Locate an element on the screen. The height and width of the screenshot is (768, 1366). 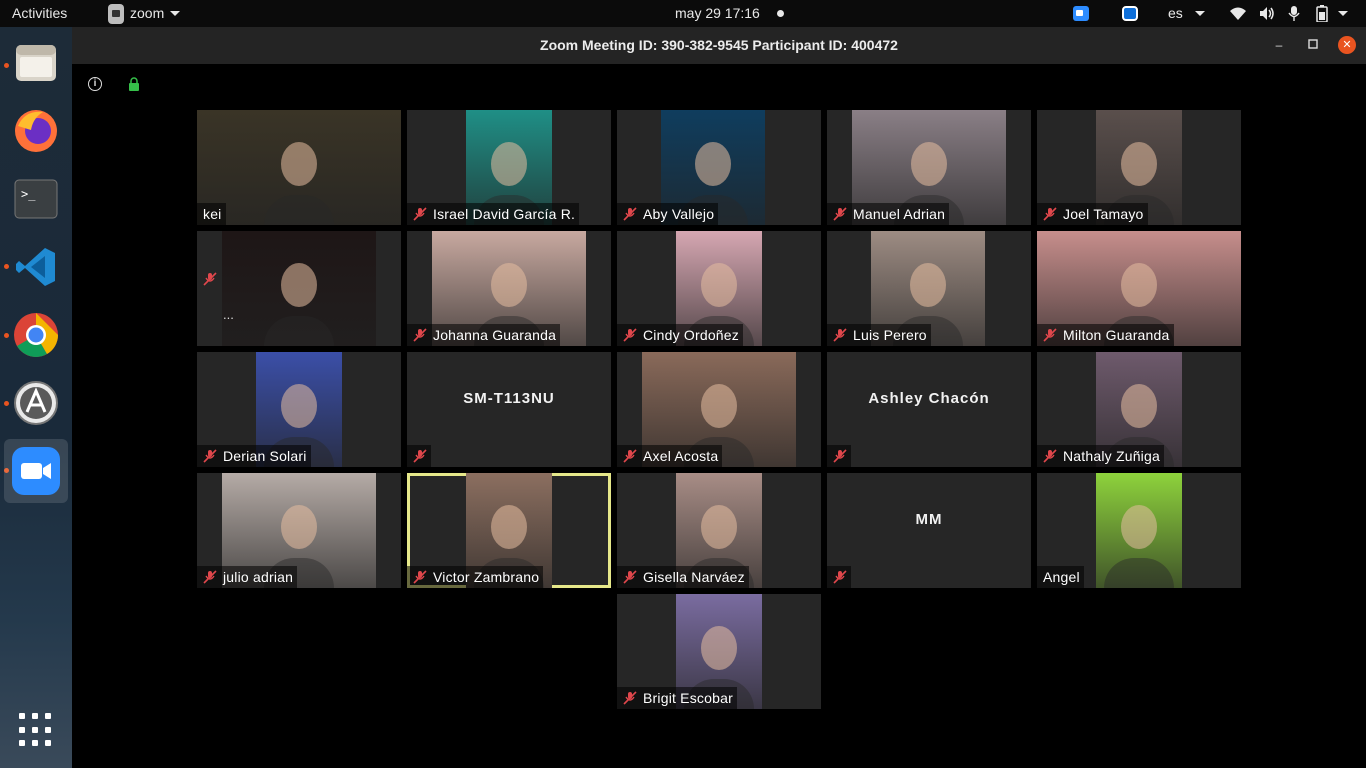
language-label: es is located at coordinates (1175, 13).